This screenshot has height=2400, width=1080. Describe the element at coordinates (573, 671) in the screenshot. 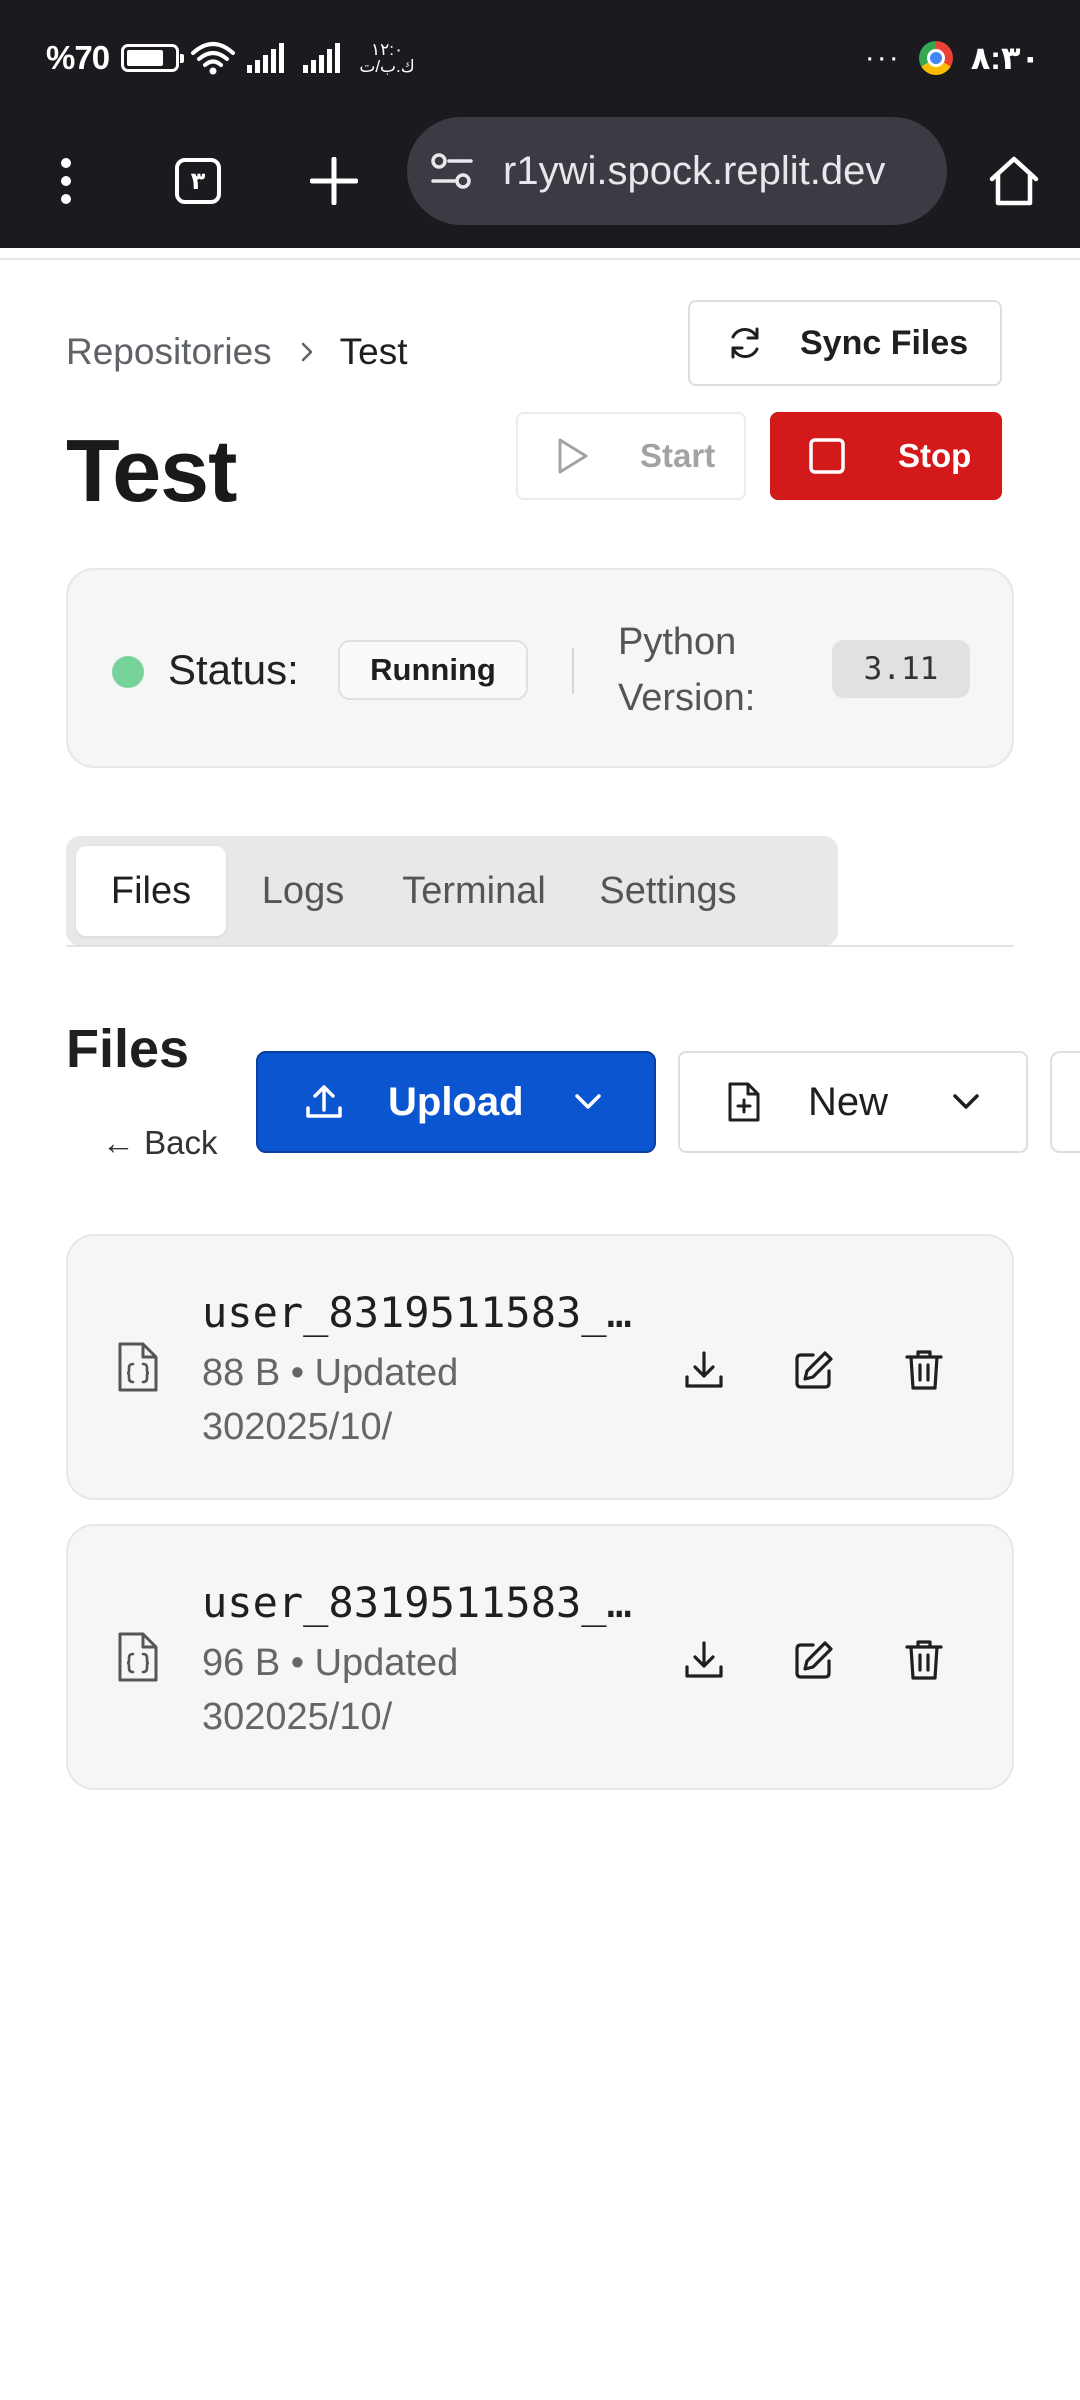

I see `status-divider` at that location.